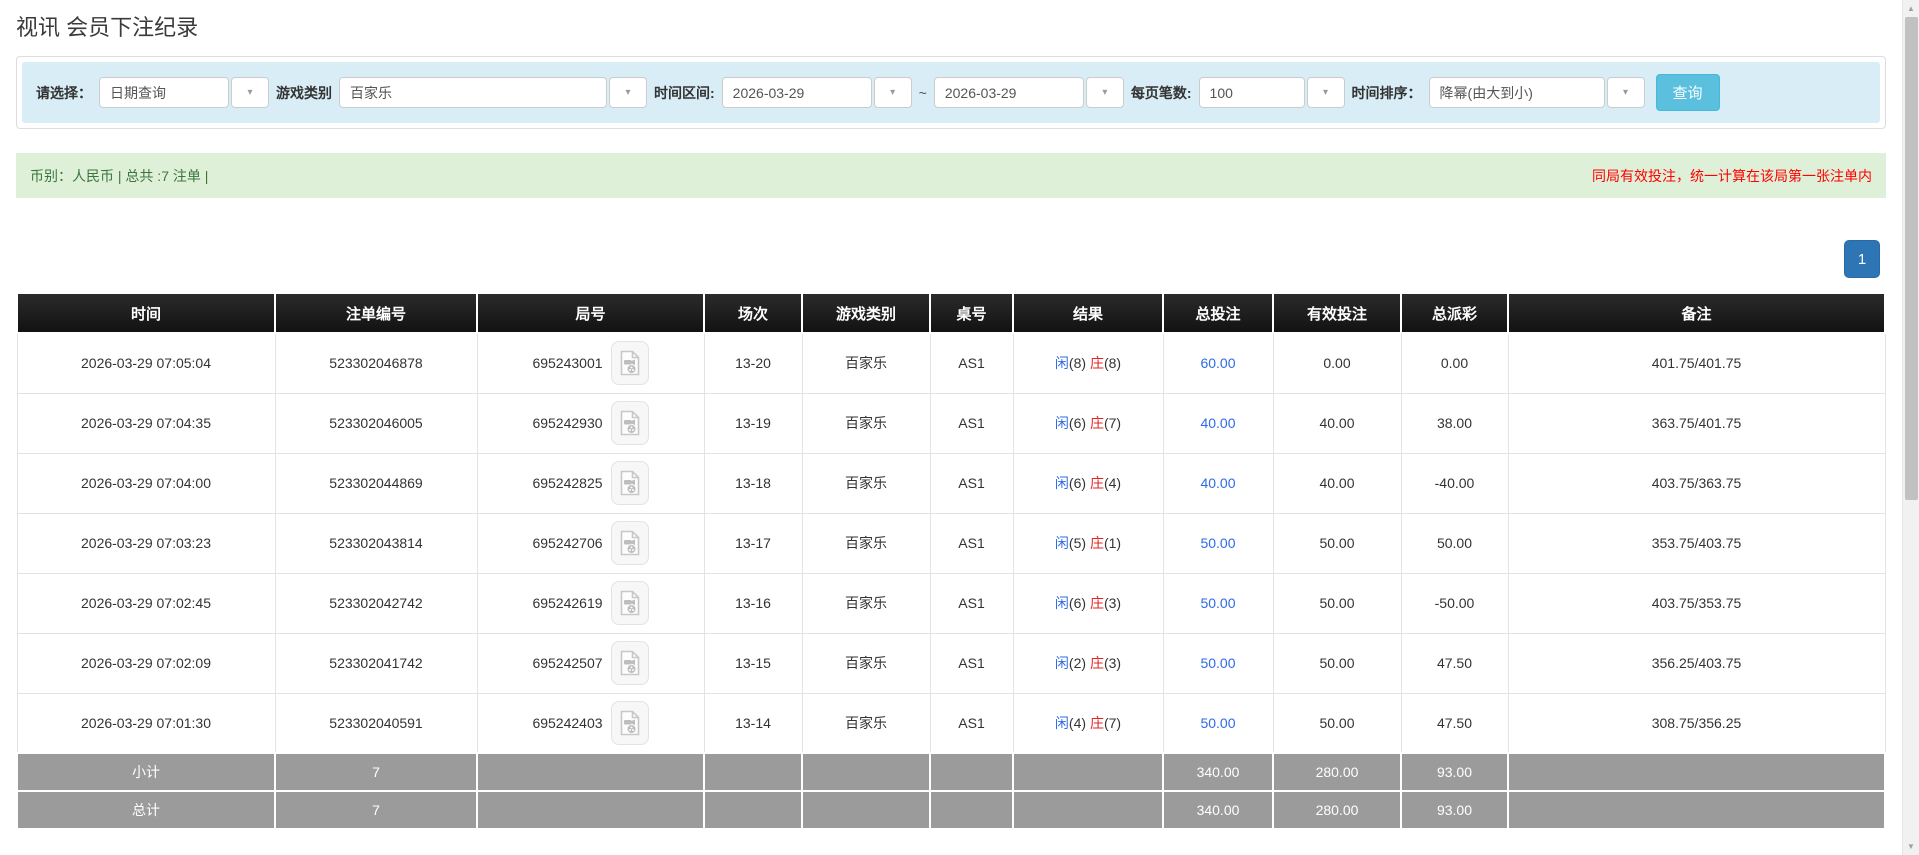 The height and width of the screenshot is (855, 1919). Describe the element at coordinates (146, 314) in the screenshot. I see `header-time: 时间` at that location.